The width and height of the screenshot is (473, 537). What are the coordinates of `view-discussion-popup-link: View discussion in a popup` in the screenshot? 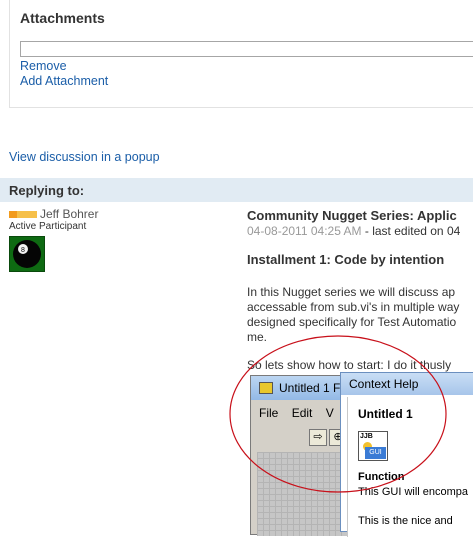 It's located at (84, 157).